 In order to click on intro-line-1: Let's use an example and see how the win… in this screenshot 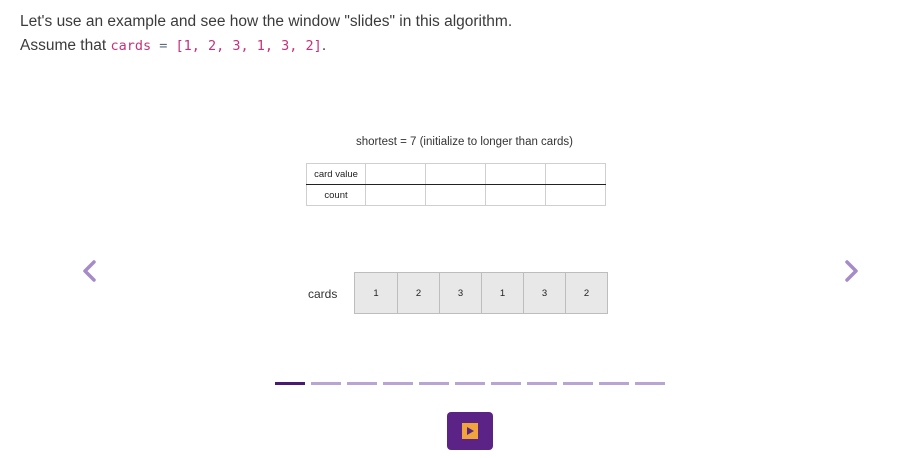, I will do `click(266, 21)`.